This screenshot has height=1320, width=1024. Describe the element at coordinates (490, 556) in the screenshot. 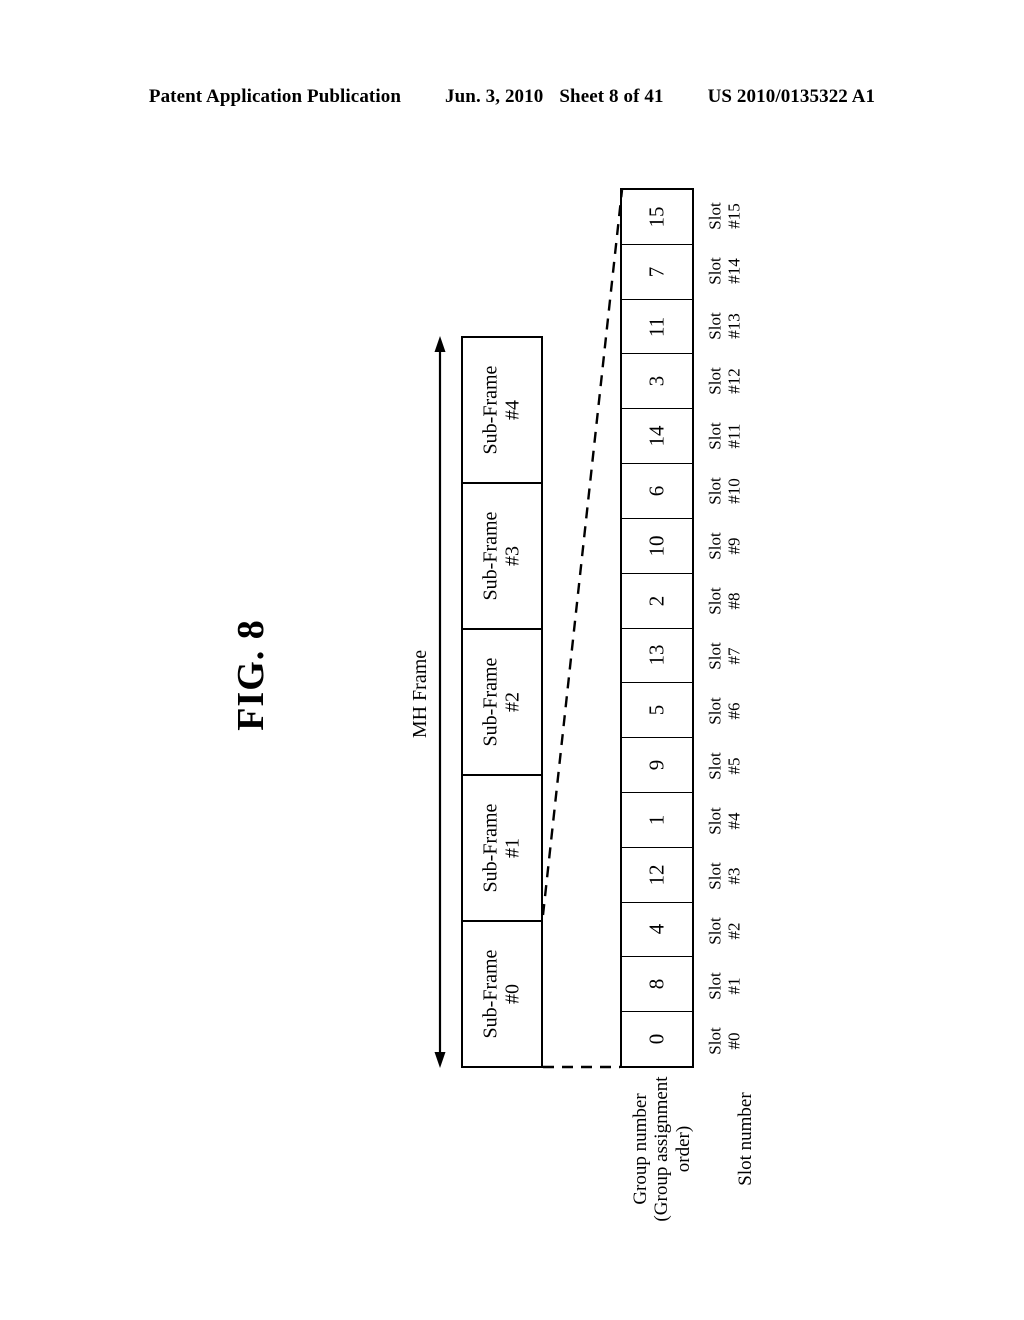

I see `subframe-name-3: Sub-Frame` at that location.